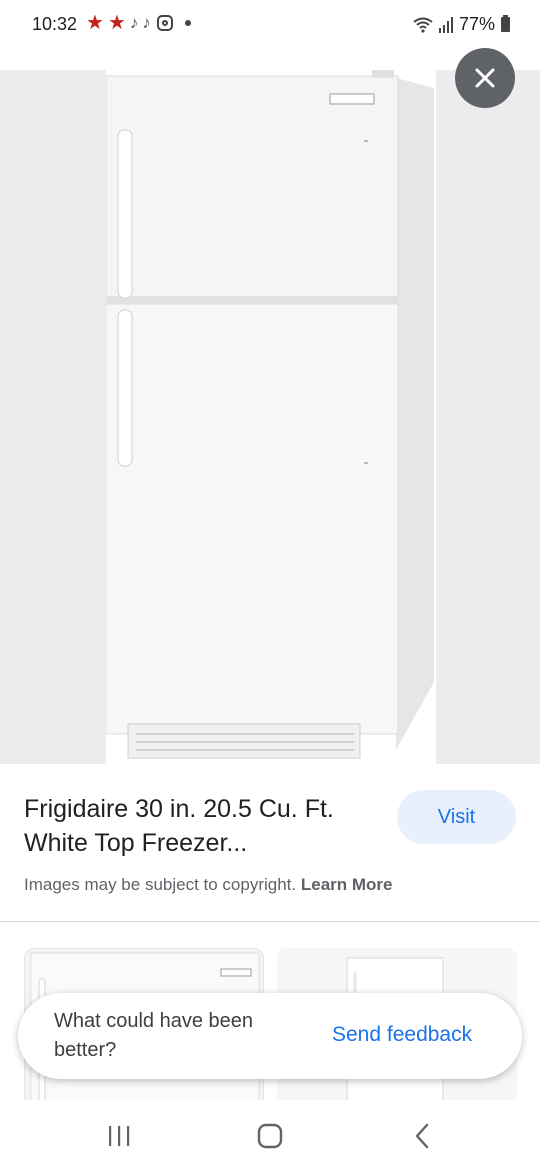  I want to click on close-button, so click(485, 78).